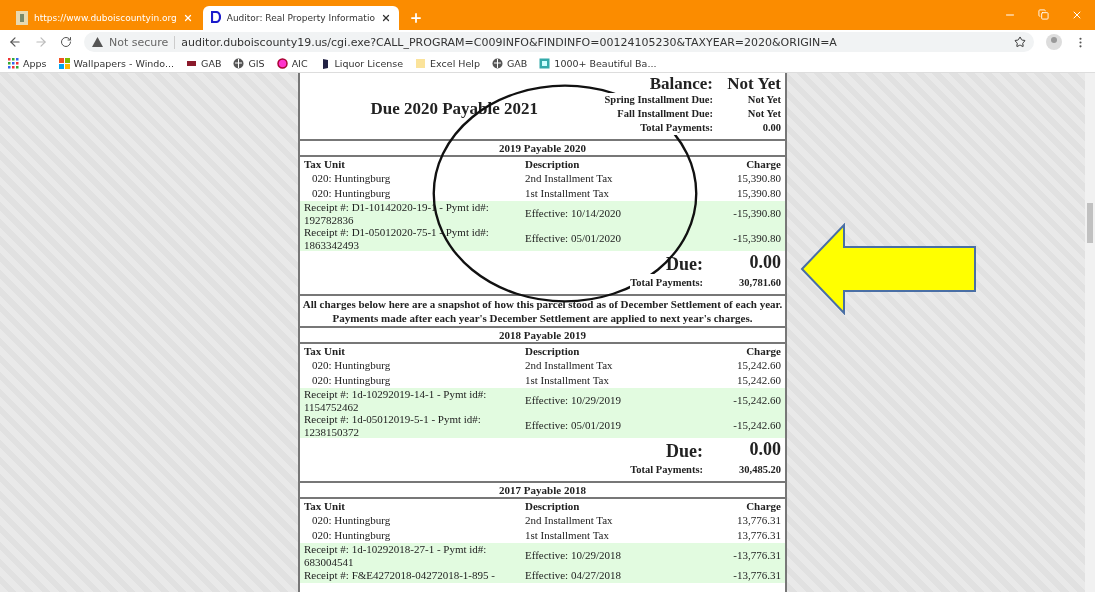 This screenshot has width=1095, height=592. What do you see at coordinates (249, 63) in the screenshot?
I see `bookmark-item: GIS` at bounding box center [249, 63].